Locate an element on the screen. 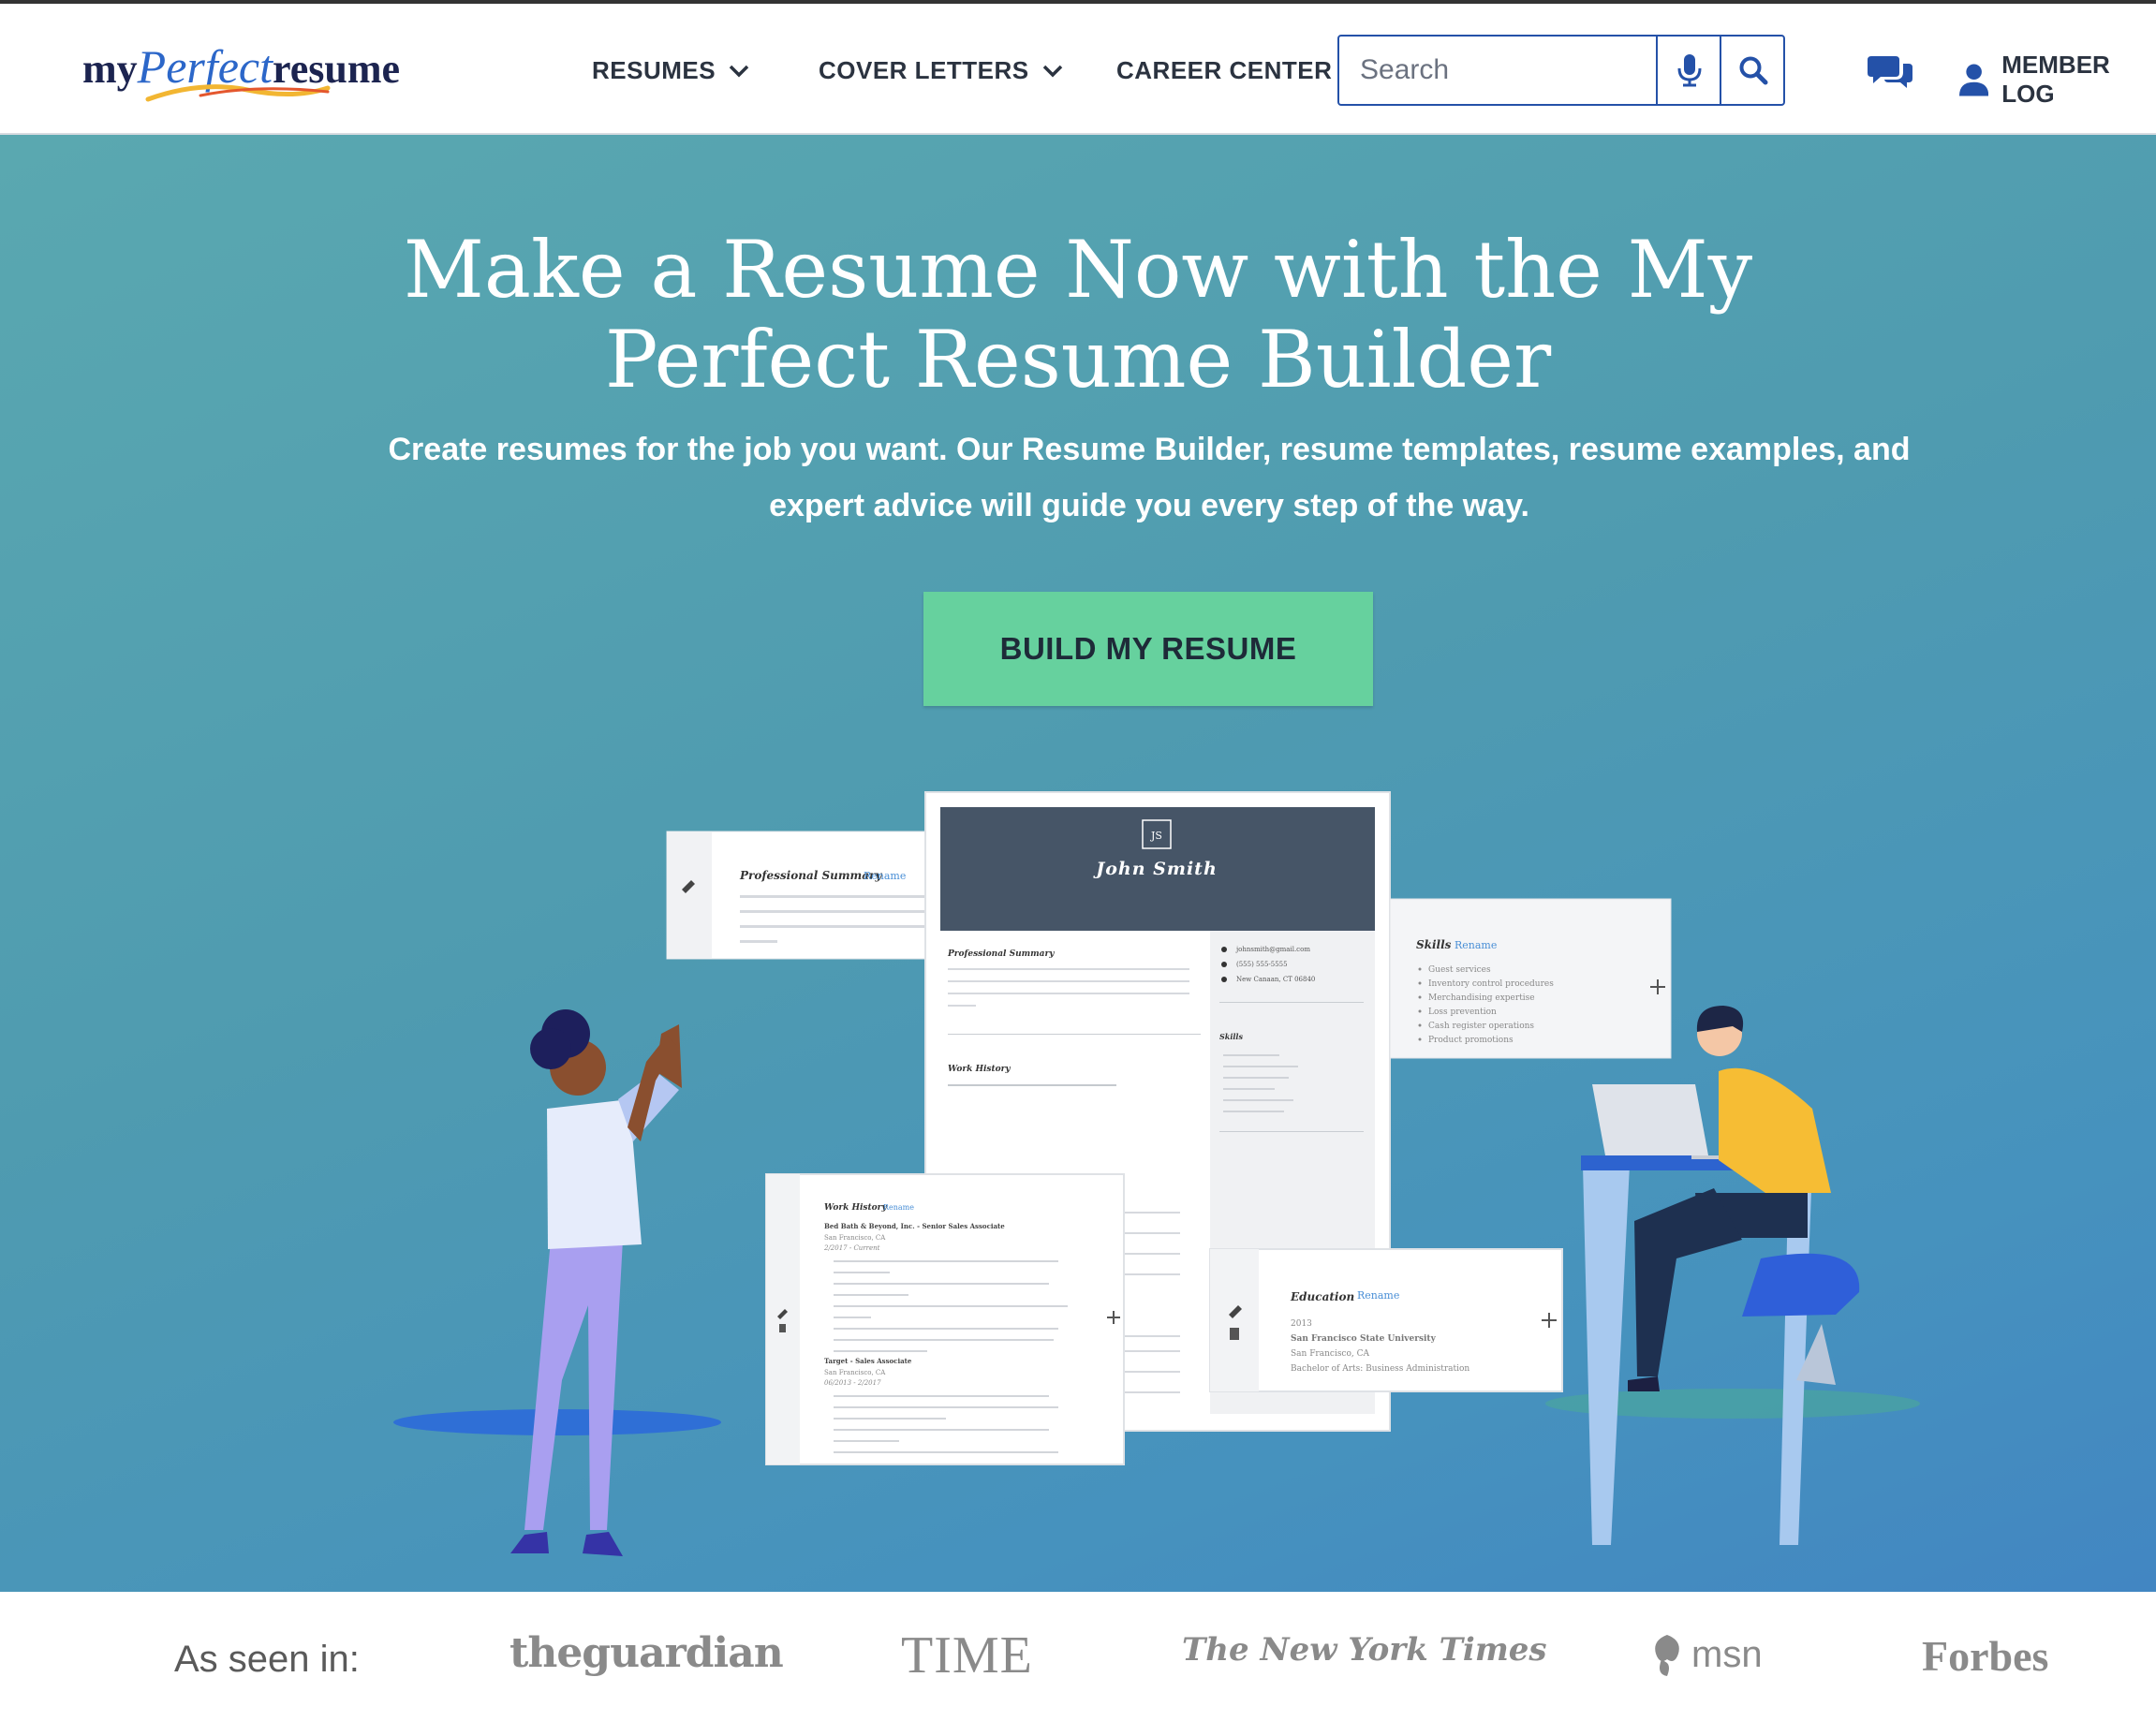  man-at-desk-figure is located at coordinates (1720, 1275).